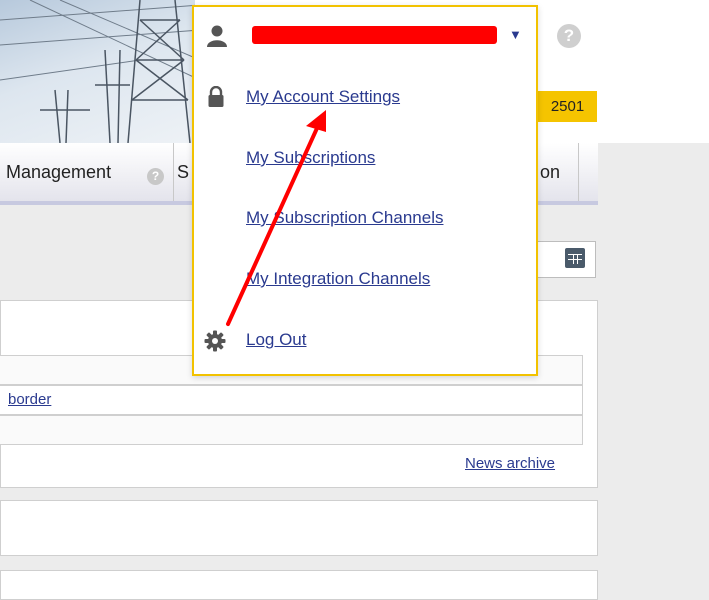  I want to click on menu-item-account-settings: My Account Settings, so click(323, 97).